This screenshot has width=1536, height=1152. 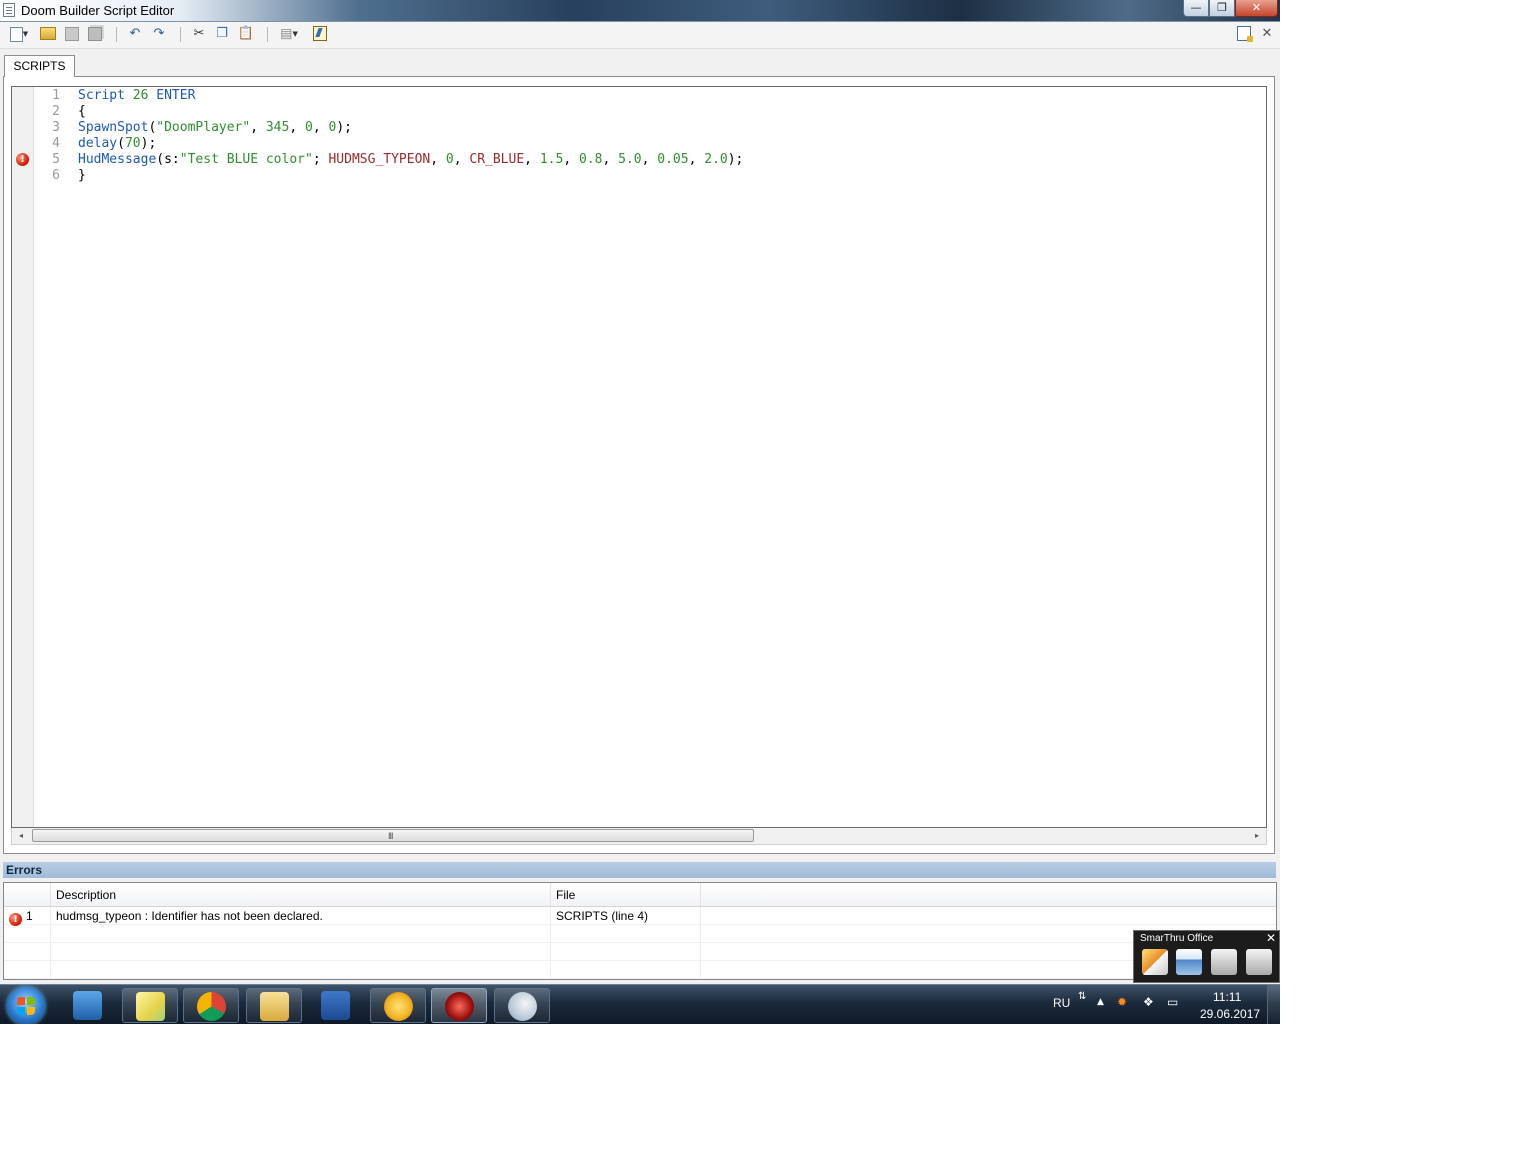 I want to click on line-text: SpawnSpot("DoomPlayer", 345, 0, 0);, so click(x=215, y=127).